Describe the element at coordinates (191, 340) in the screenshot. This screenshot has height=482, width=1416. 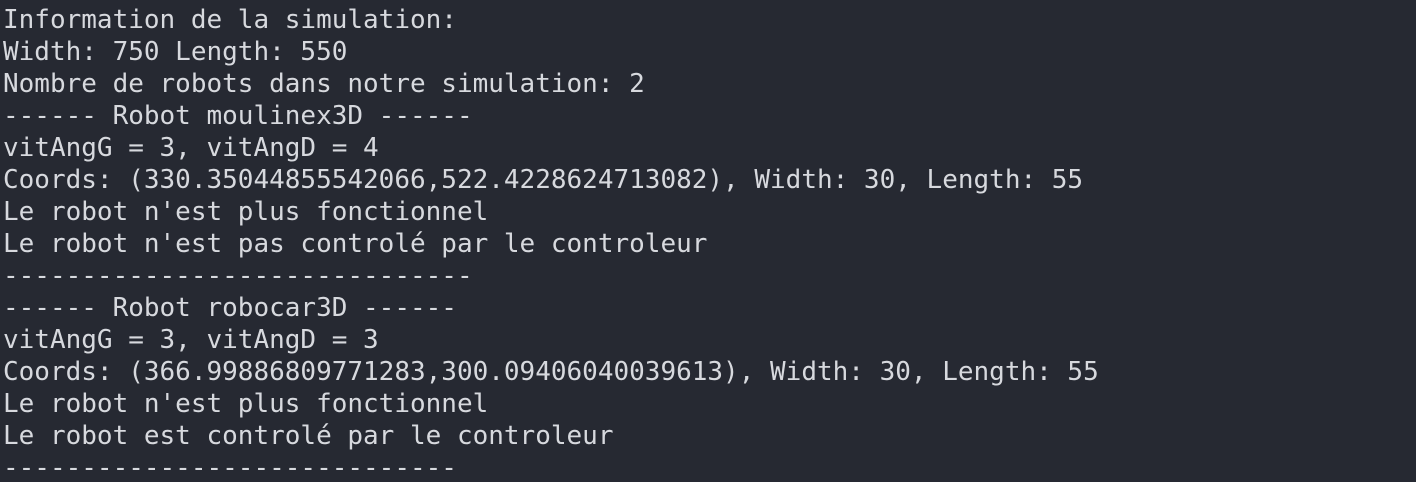
I see `terminal-line: vitAngG = 3, vitAngD = 3` at that location.